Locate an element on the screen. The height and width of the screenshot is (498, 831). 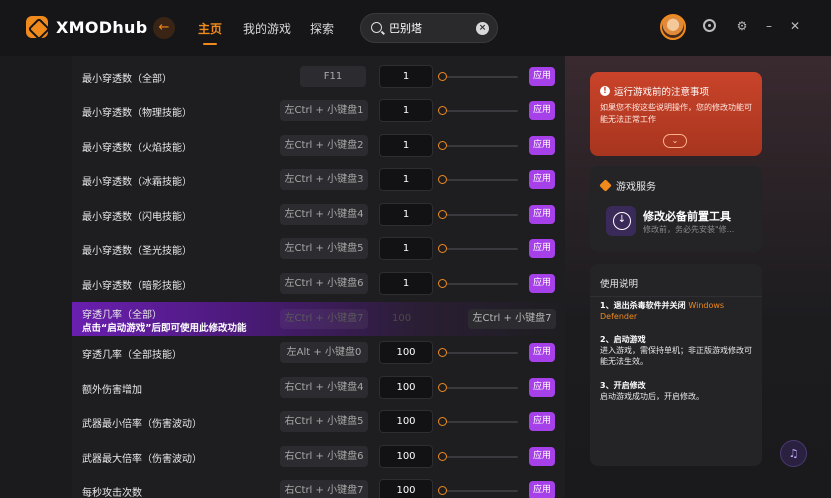
hotkey-button: 右Ctrl + 小键盘6 is located at coordinates (324, 456).